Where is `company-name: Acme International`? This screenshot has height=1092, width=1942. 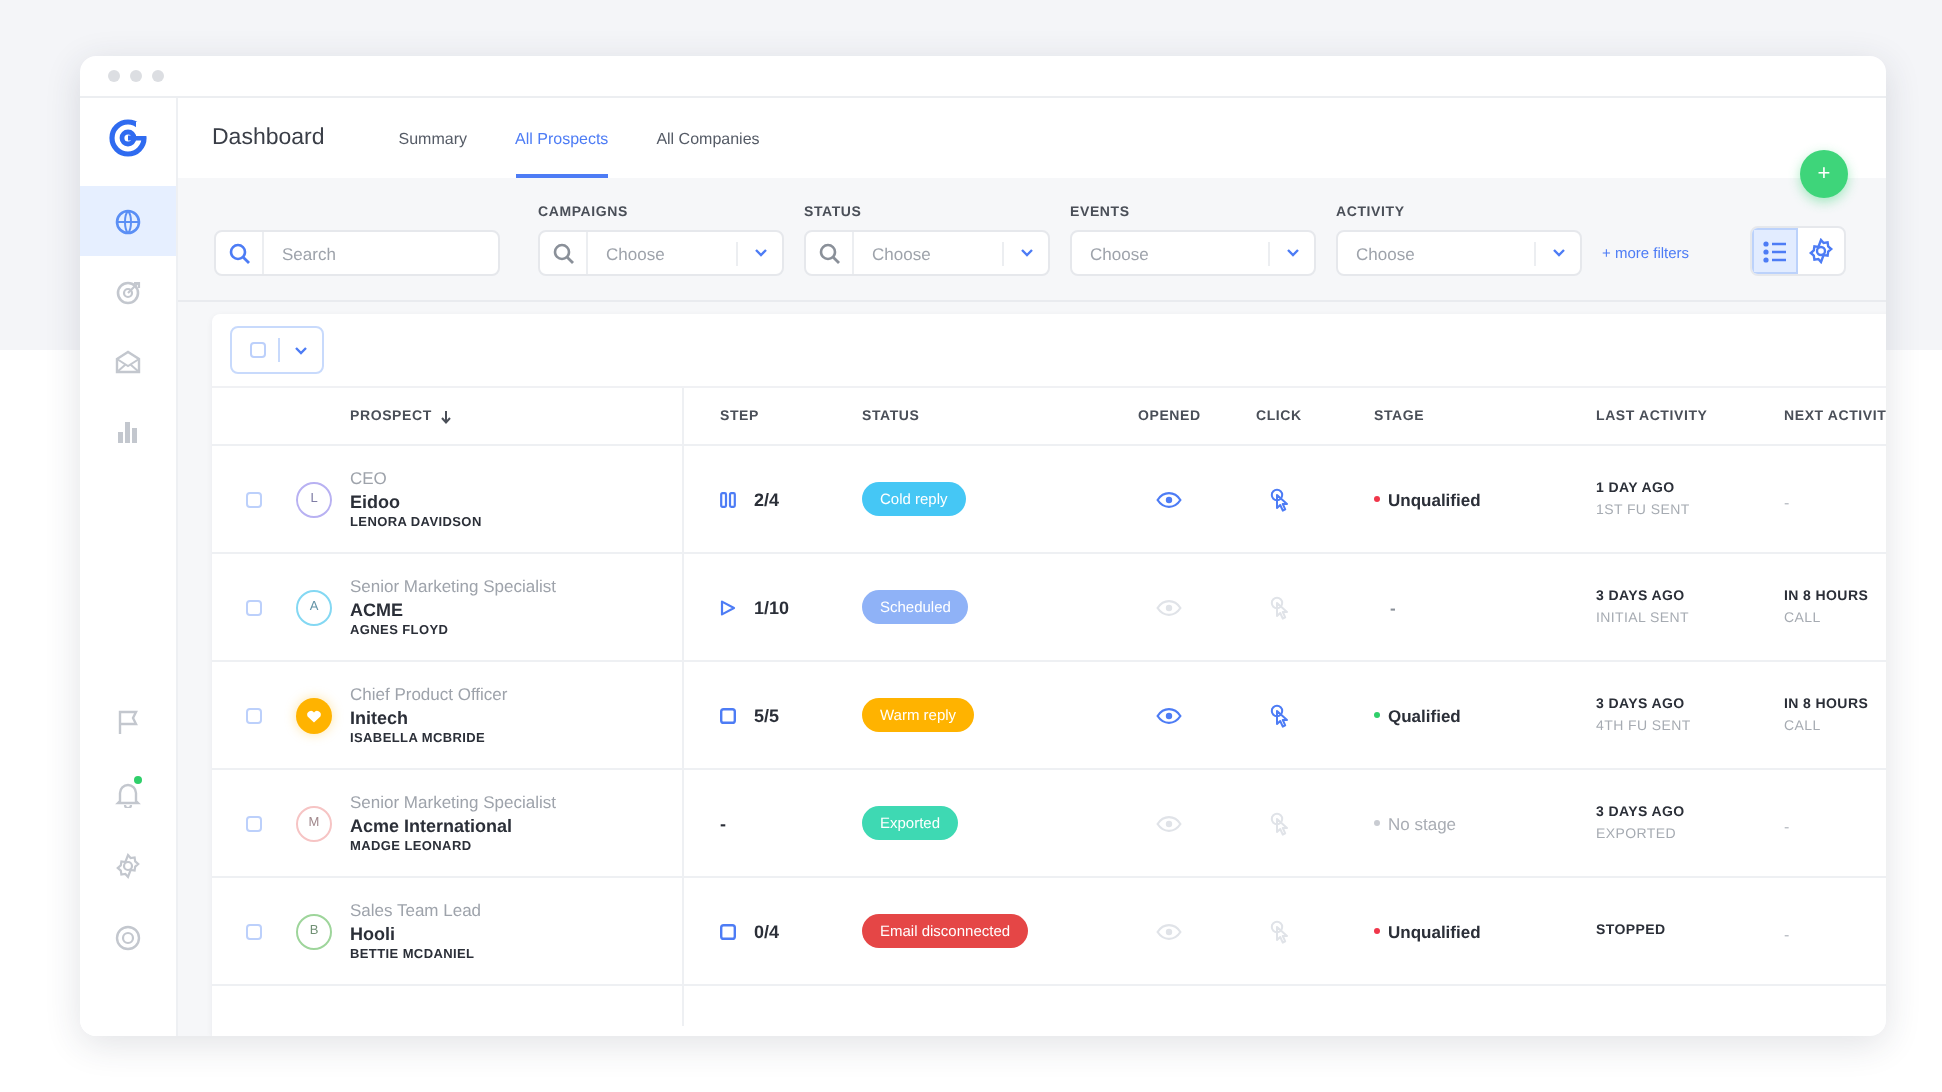 company-name: Acme International is located at coordinates (432, 826).